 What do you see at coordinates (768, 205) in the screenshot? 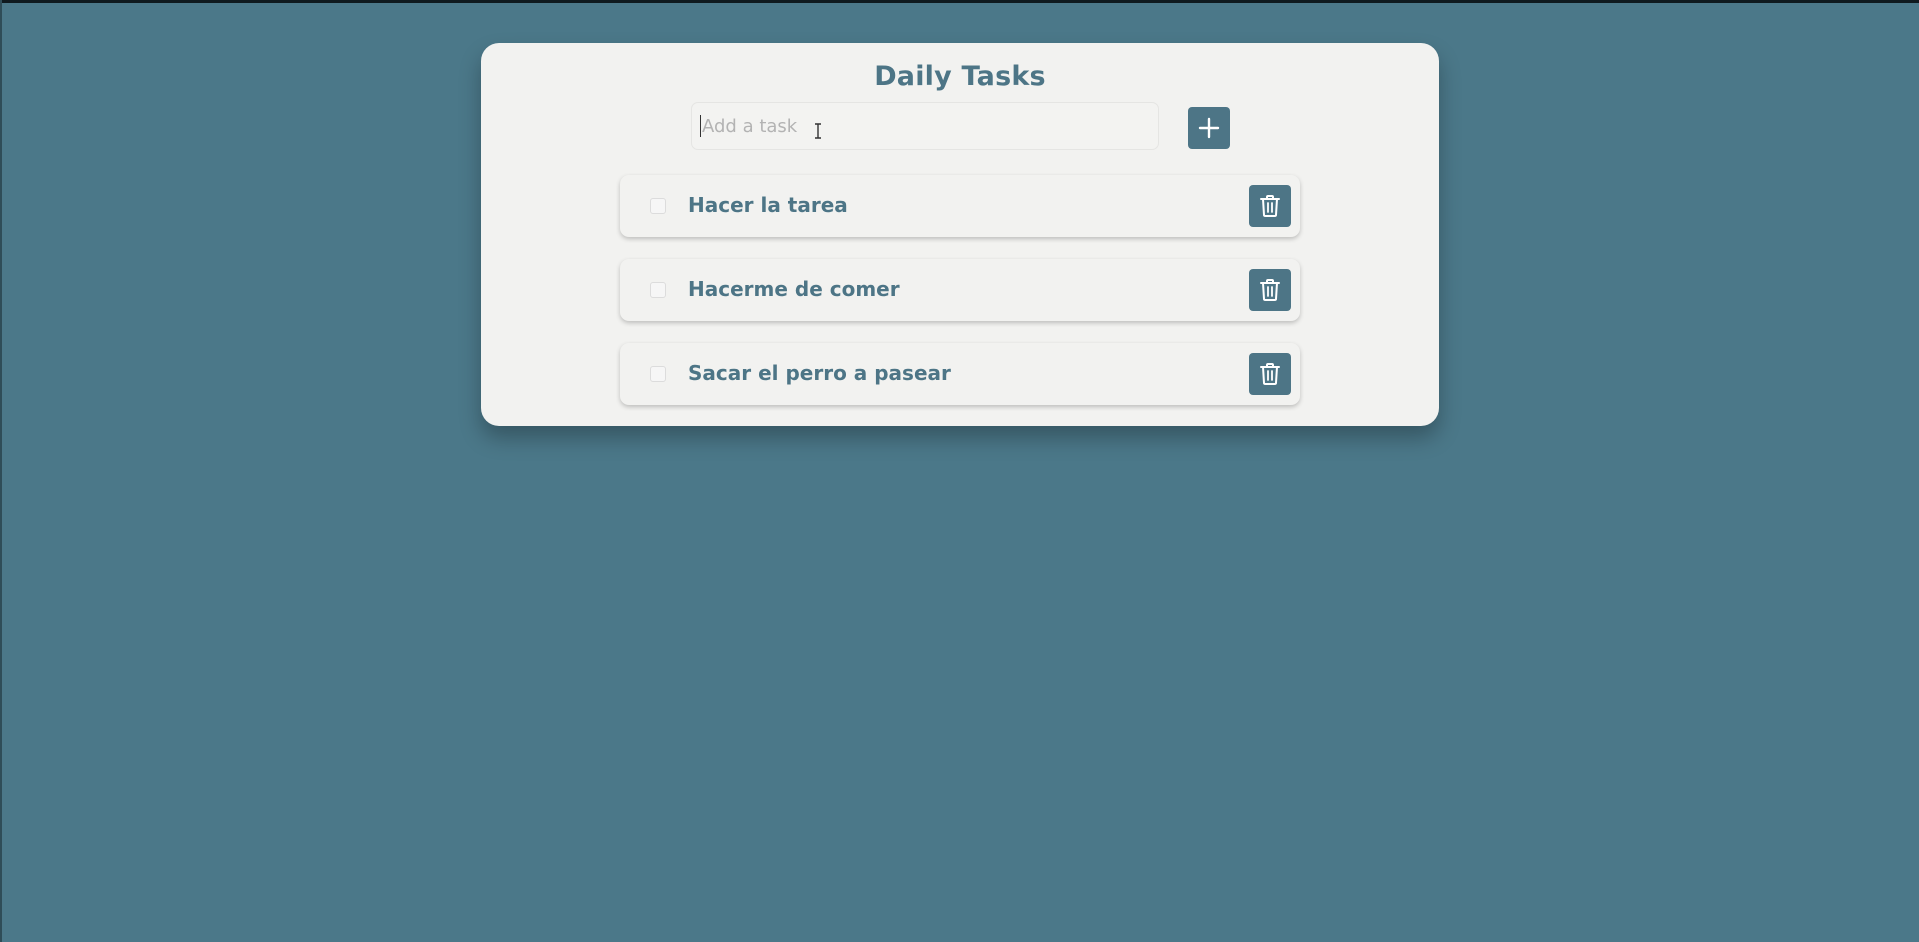
I see `task-label: Hacer la tarea` at bounding box center [768, 205].